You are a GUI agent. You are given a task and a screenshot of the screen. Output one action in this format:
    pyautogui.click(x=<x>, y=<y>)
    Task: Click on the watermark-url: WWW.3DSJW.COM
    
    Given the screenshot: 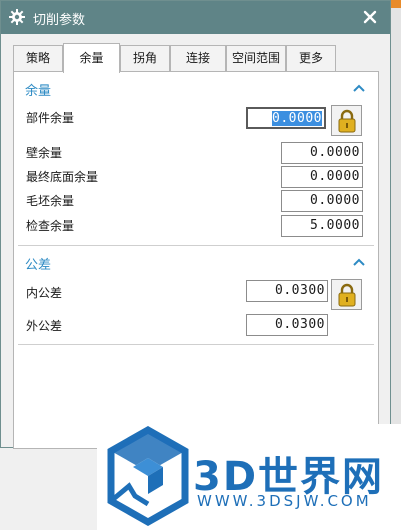 What is the action you would take?
    pyautogui.click(x=284, y=501)
    